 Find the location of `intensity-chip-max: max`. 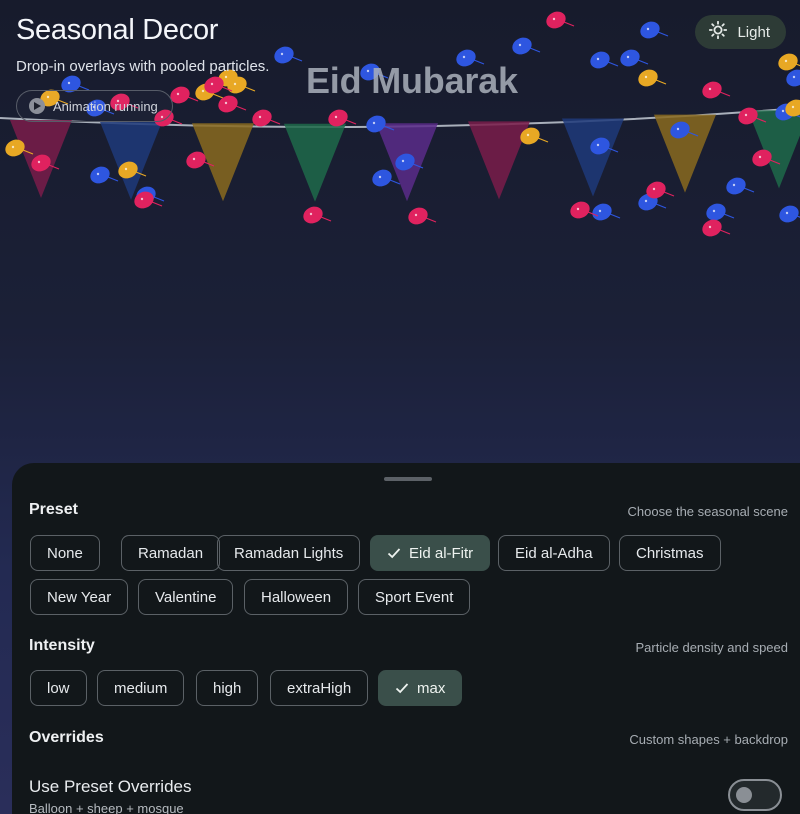

intensity-chip-max: max is located at coordinates (420, 688).